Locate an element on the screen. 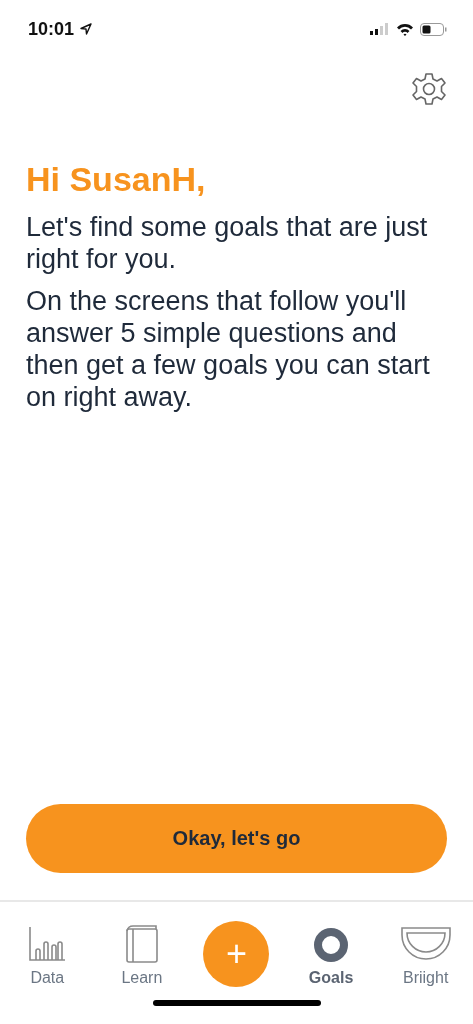  greeting-heading: Hi SusanH, is located at coordinates (116, 179).